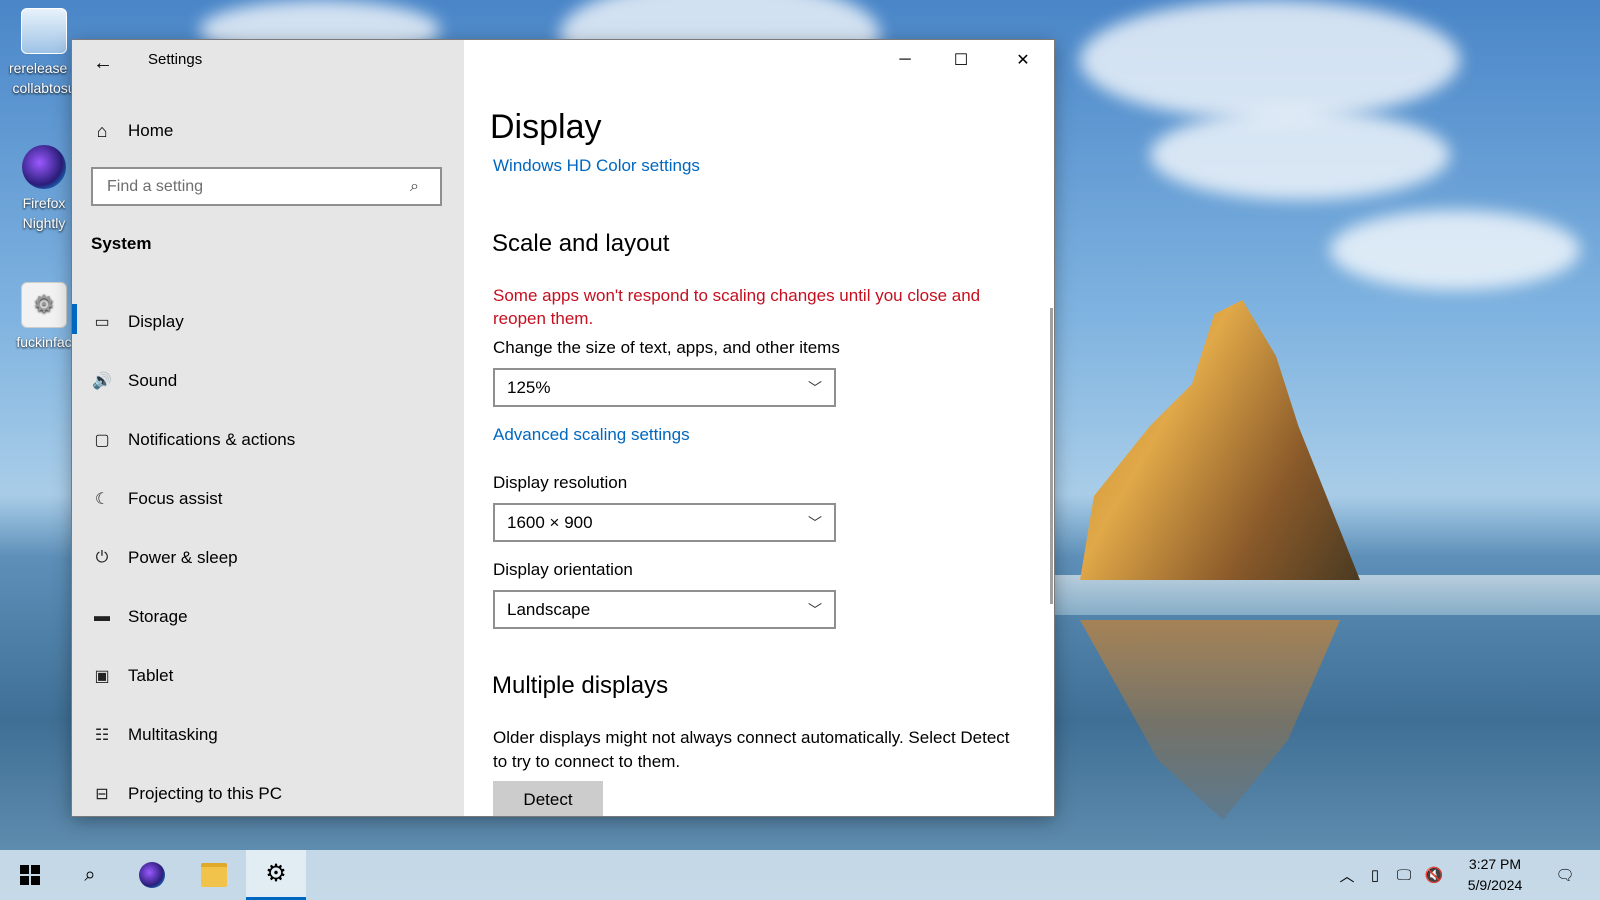  I want to click on multiple-displays-heading: Multiple displays, so click(580, 685).